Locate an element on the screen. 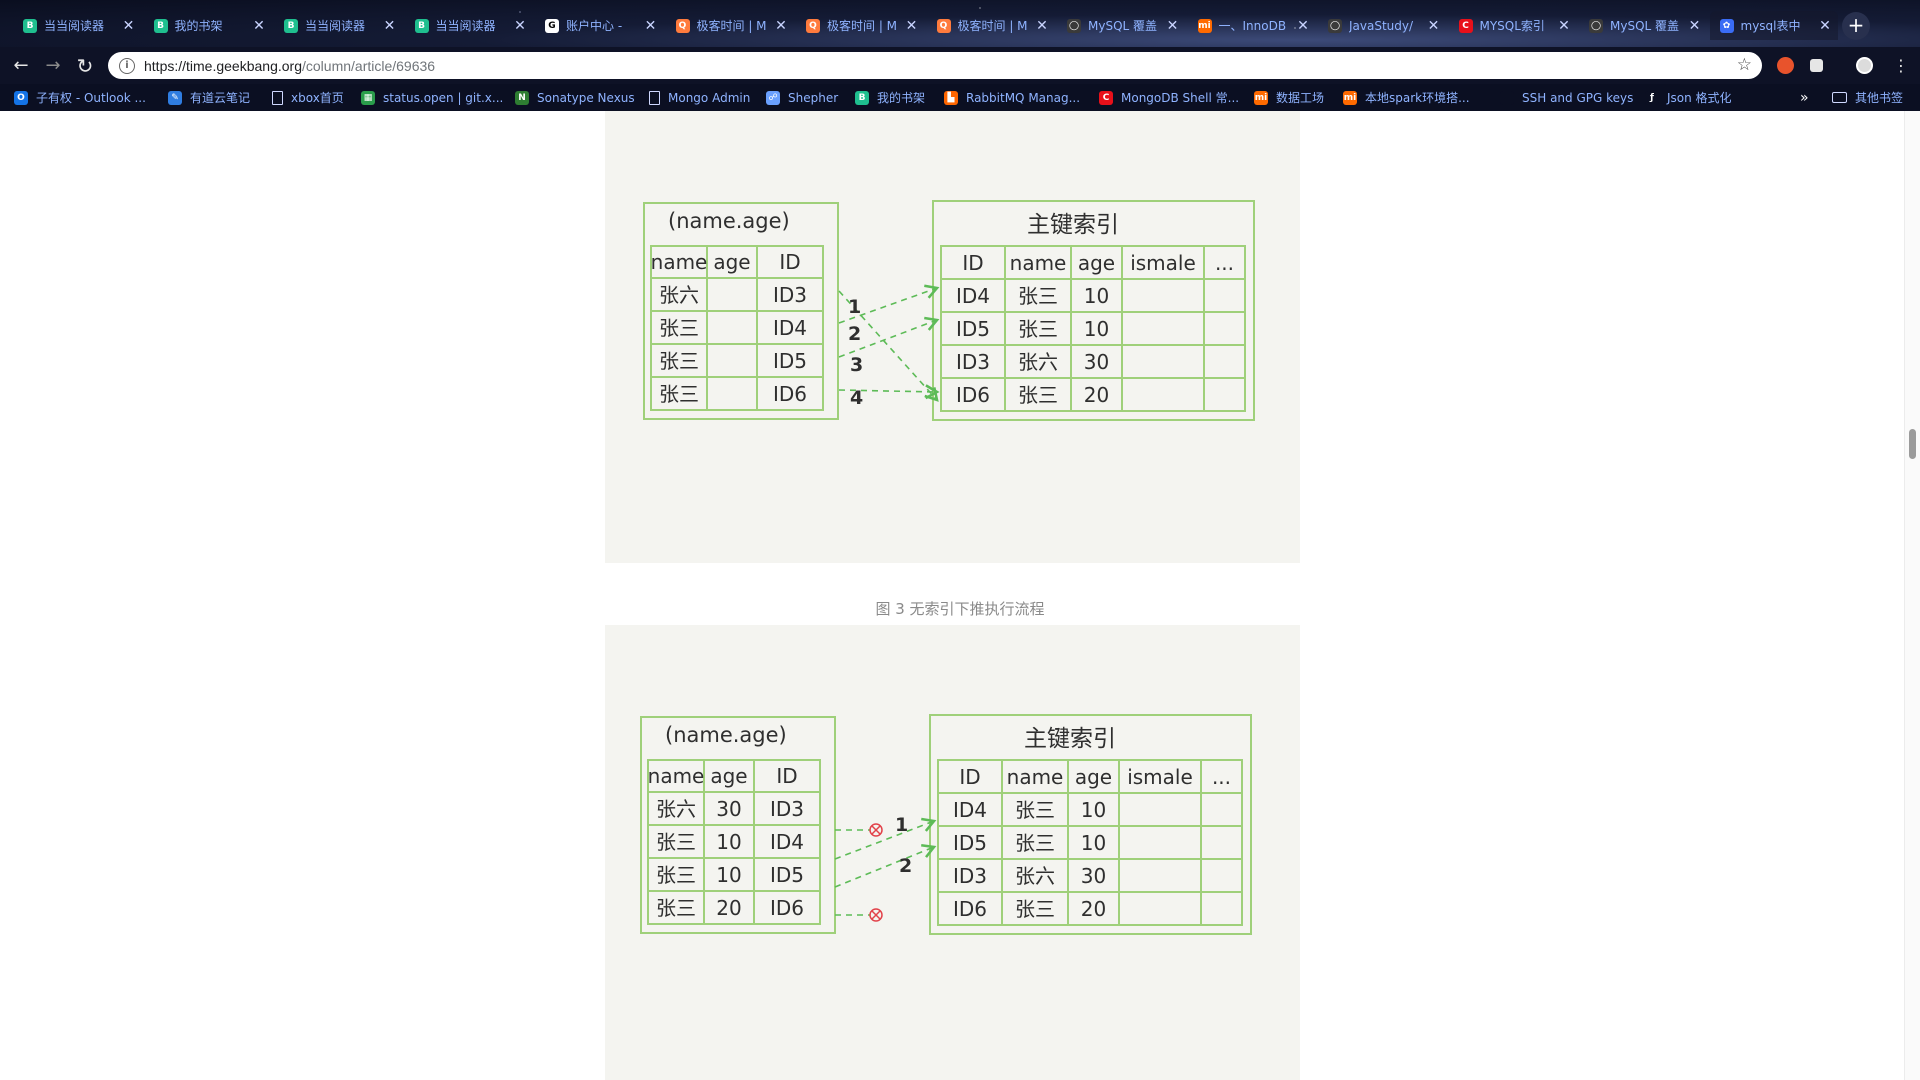 The image size is (1920, 1080). secondary-index-cell: ID6 is located at coordinates (790, 394).